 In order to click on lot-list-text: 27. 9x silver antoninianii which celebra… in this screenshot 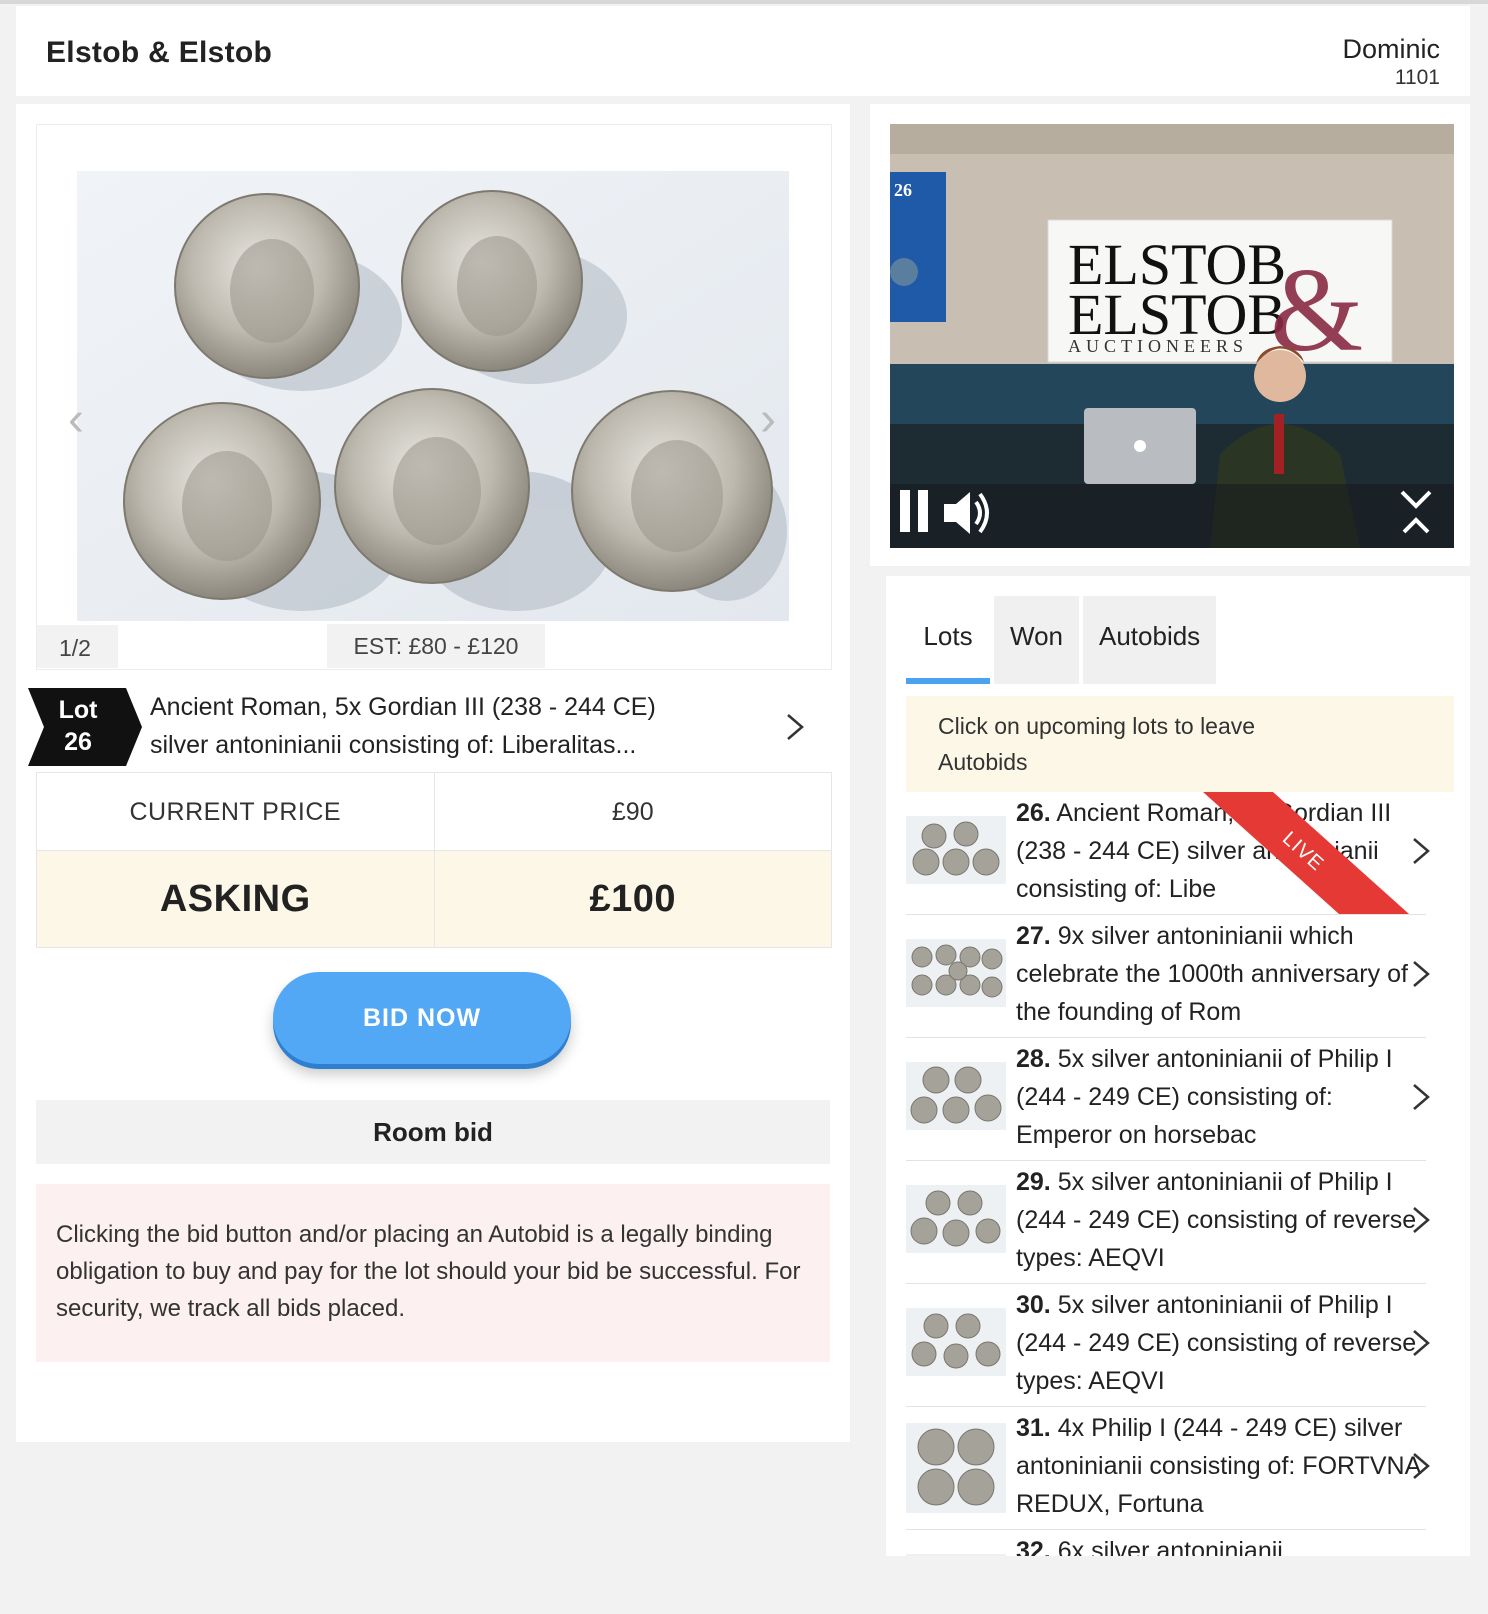, I will do `click(1219, 974)`.